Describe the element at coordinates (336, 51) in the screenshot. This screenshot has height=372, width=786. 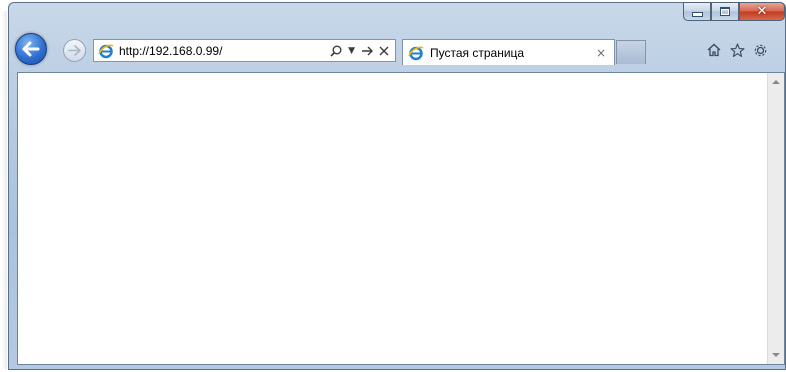
I see `search-icon` at that location.